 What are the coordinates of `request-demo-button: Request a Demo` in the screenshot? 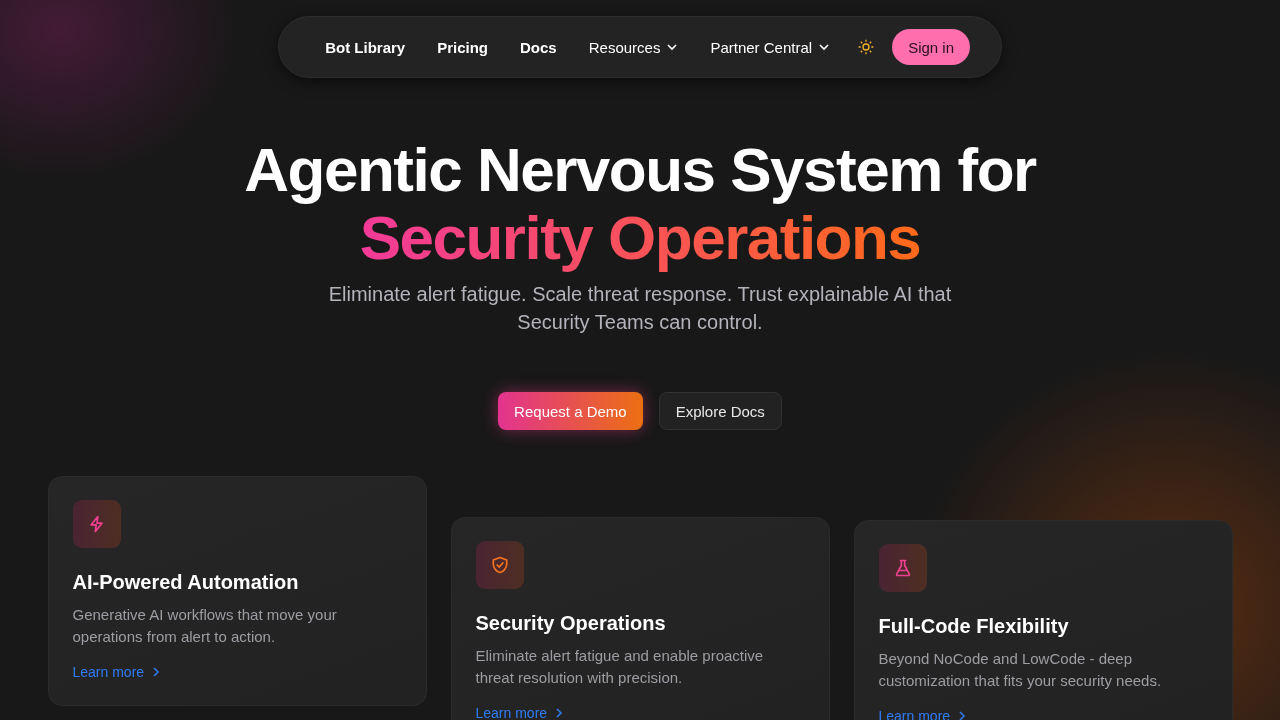 It's located at (570, 411).